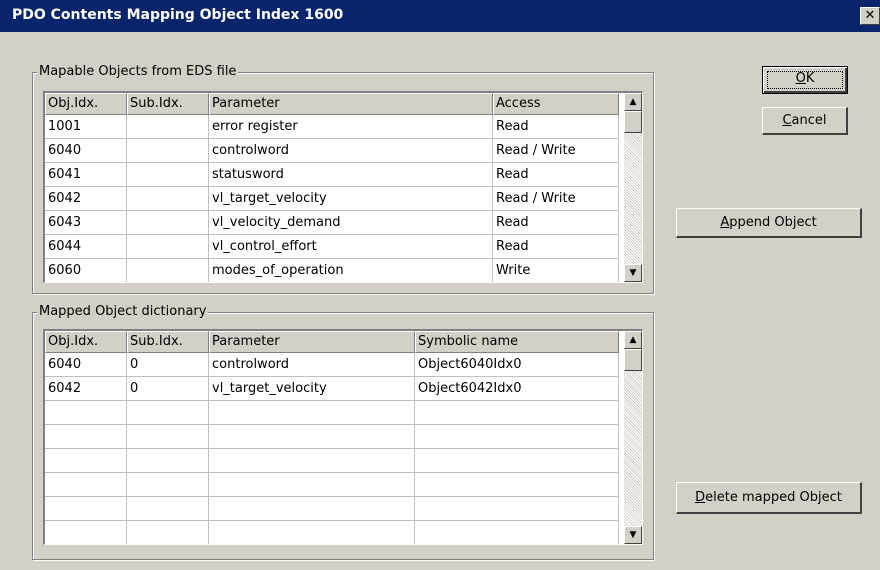 Image resolution: width=880 pixels, height=570 pixels. What do you see at coordinates (123, 311) in the screenshot?
I see `mapped-objects-legend: Mapped Object dictionary` at bounding box center [123, 311].